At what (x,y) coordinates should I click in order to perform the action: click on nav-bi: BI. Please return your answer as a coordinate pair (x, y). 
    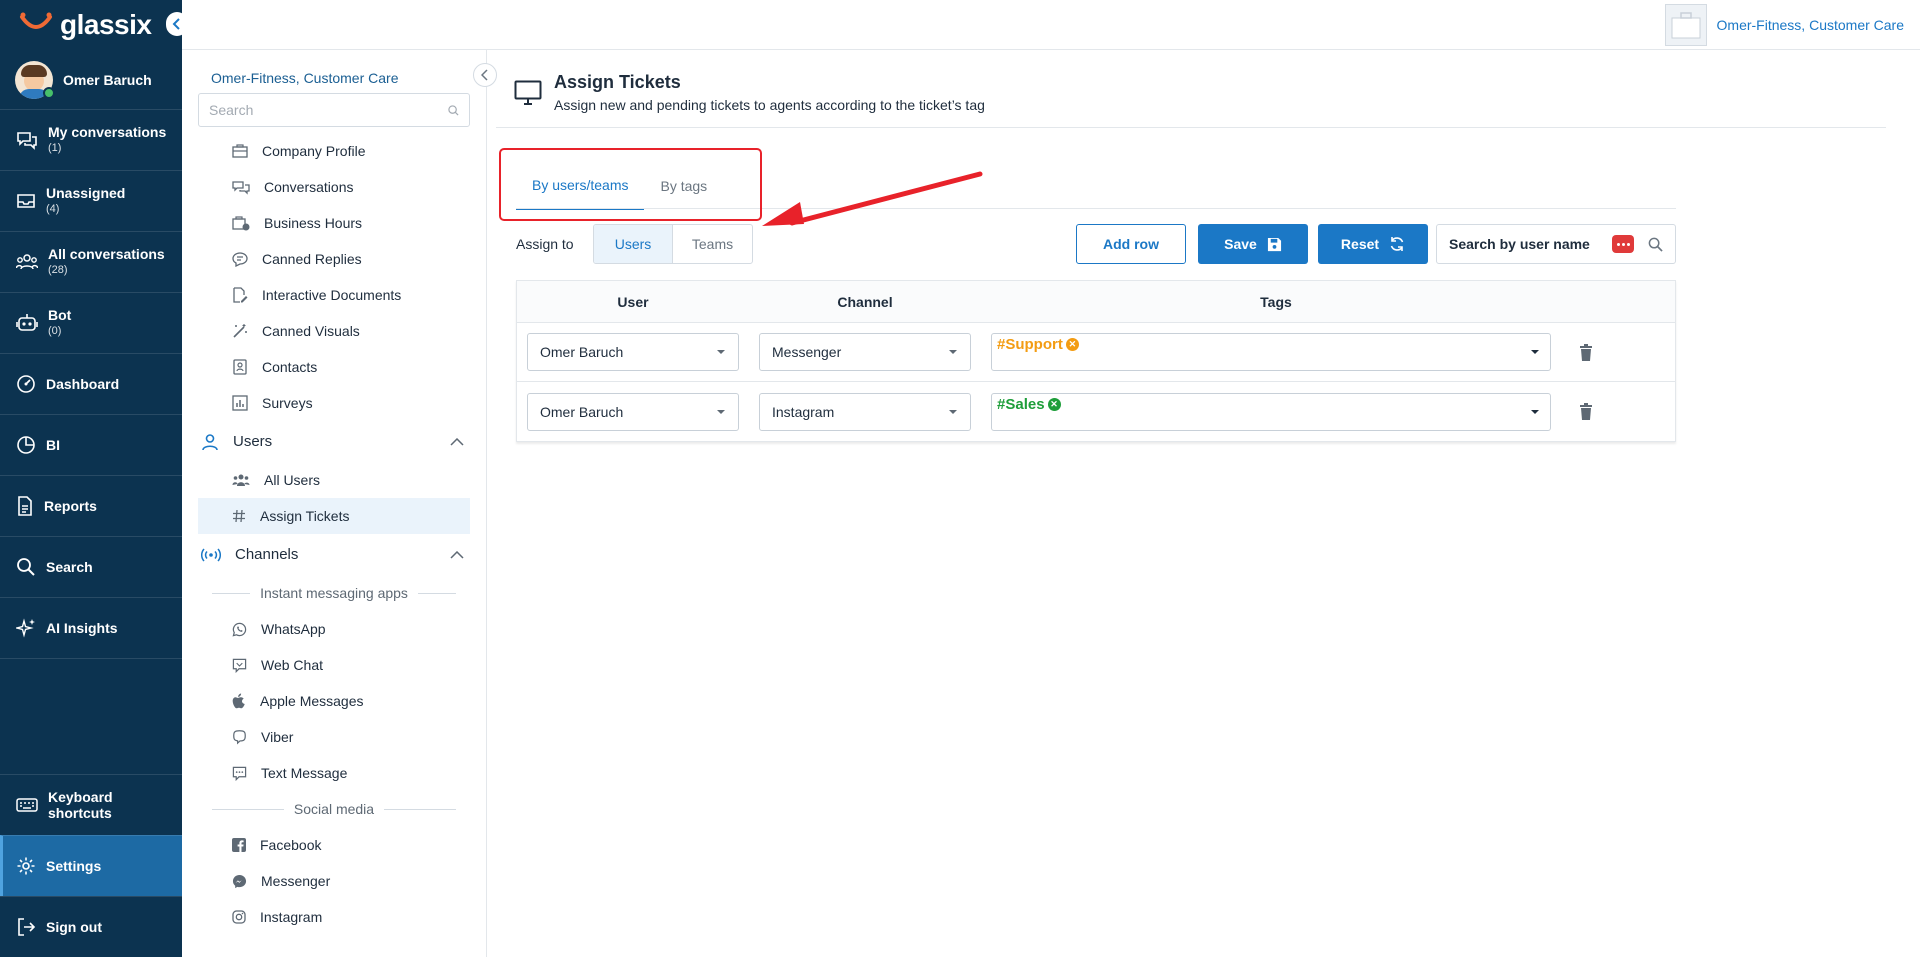
    Looking at the image, I should click on (91, 445).